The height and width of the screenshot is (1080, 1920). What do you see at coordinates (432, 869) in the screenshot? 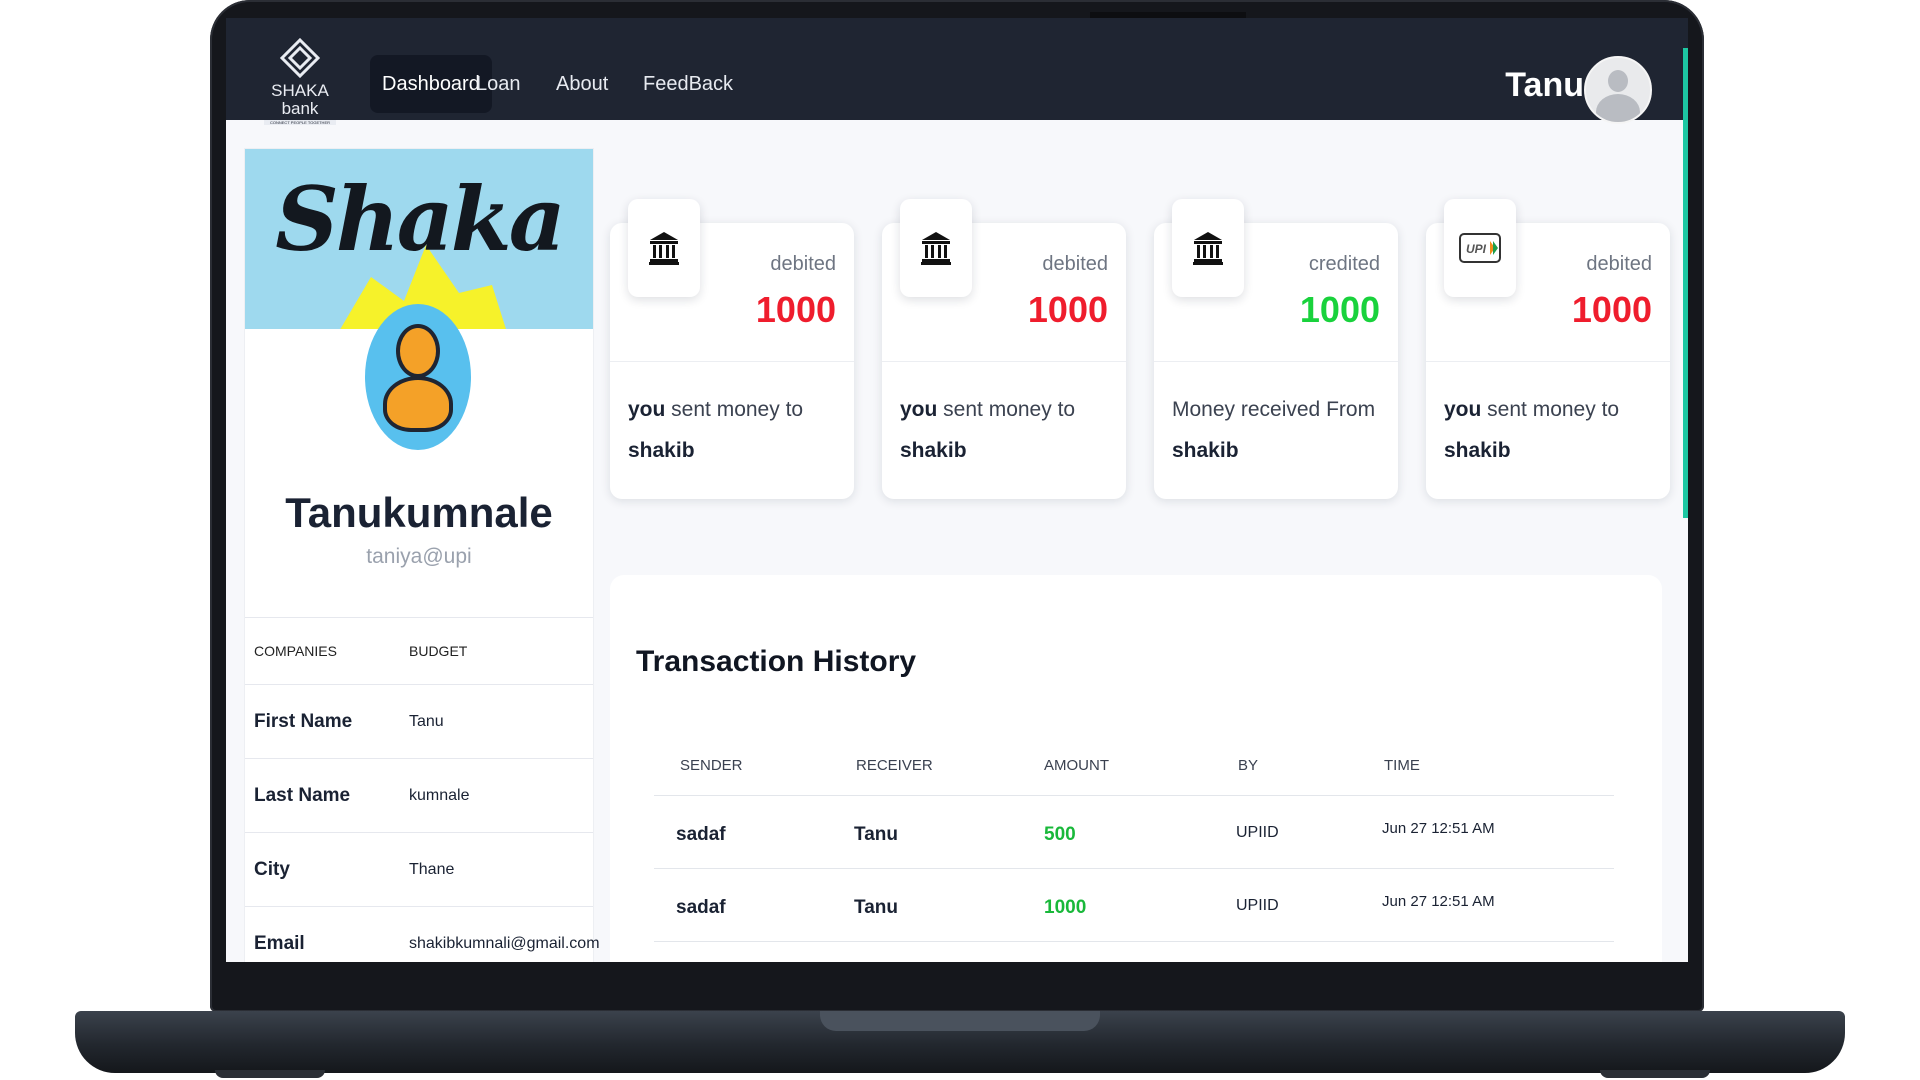
I see `info-value: Thane` at bounding box center [432, 869].